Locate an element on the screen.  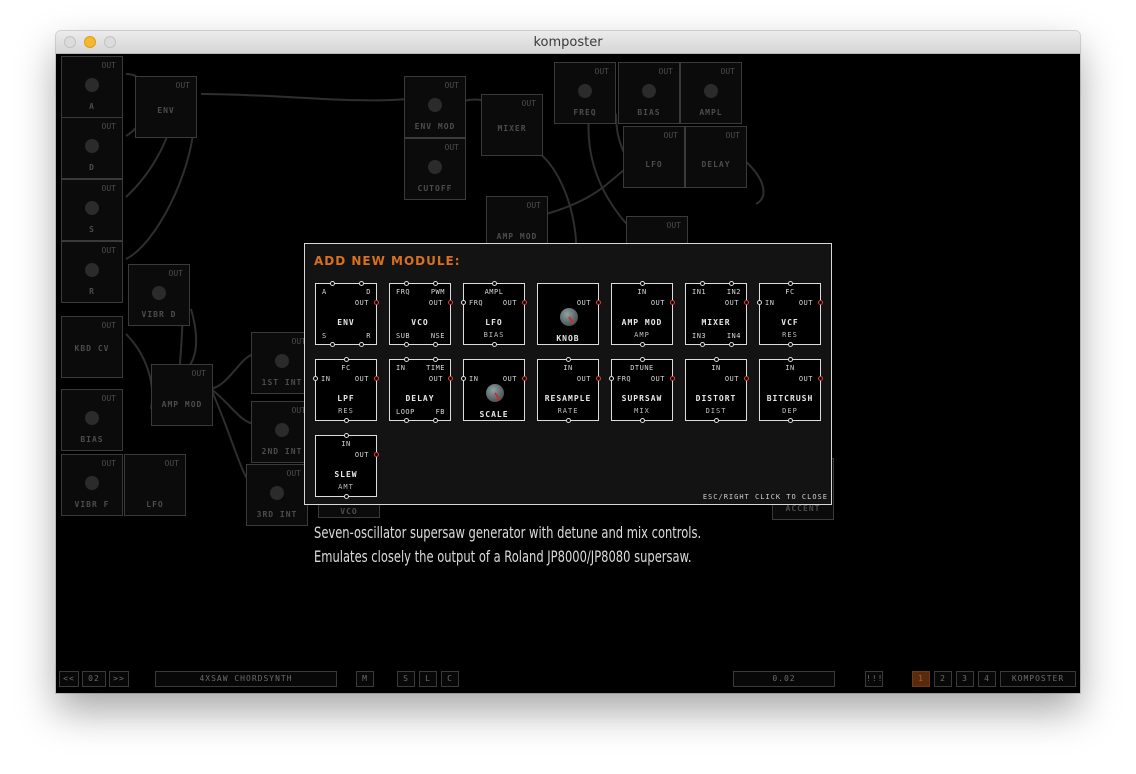
module-vco: FRQ PWM OUT SUB NSE VCO is located at coordinates (421, 314).